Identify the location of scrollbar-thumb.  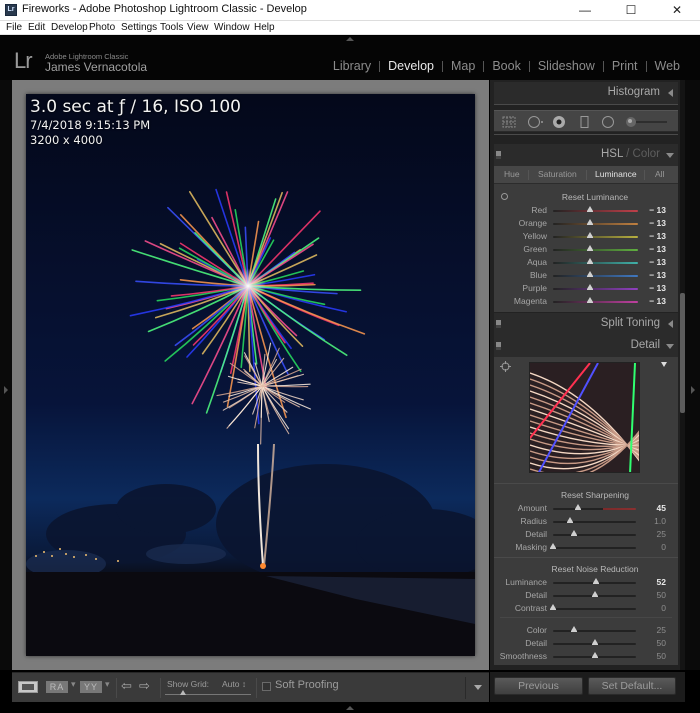
(682, 353).